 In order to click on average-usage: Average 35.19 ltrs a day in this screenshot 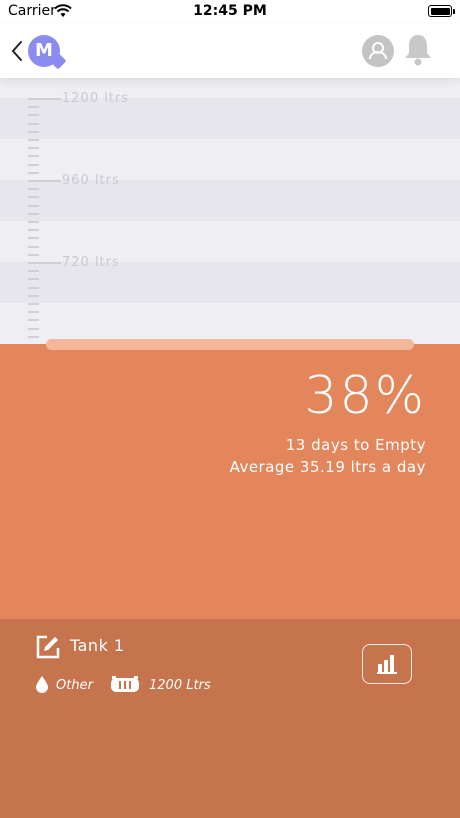, I will do `click(327, 467)`.